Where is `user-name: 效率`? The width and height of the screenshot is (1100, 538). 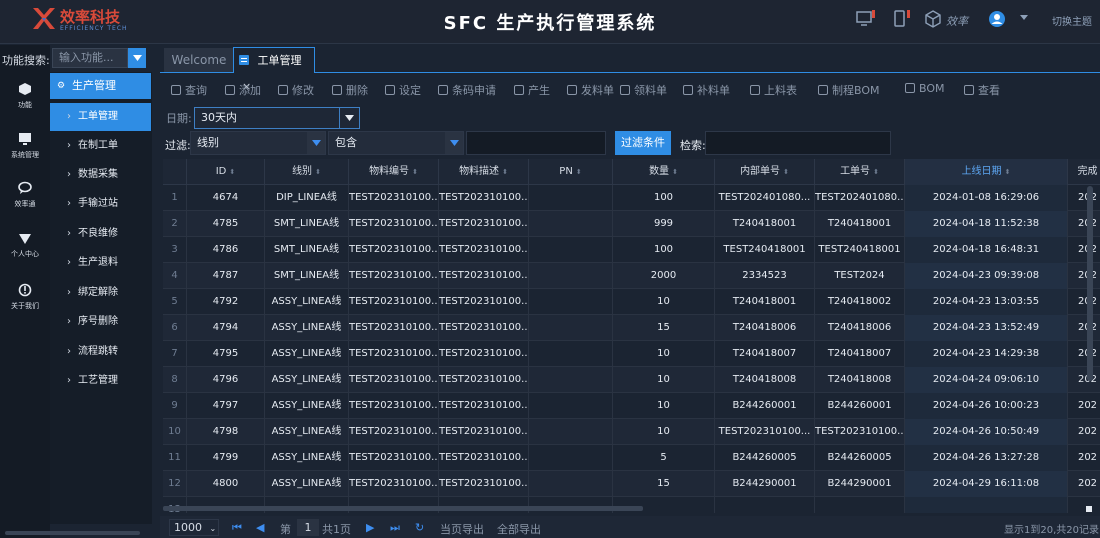 user-name: 效率 is located at coordinates (957, 21).